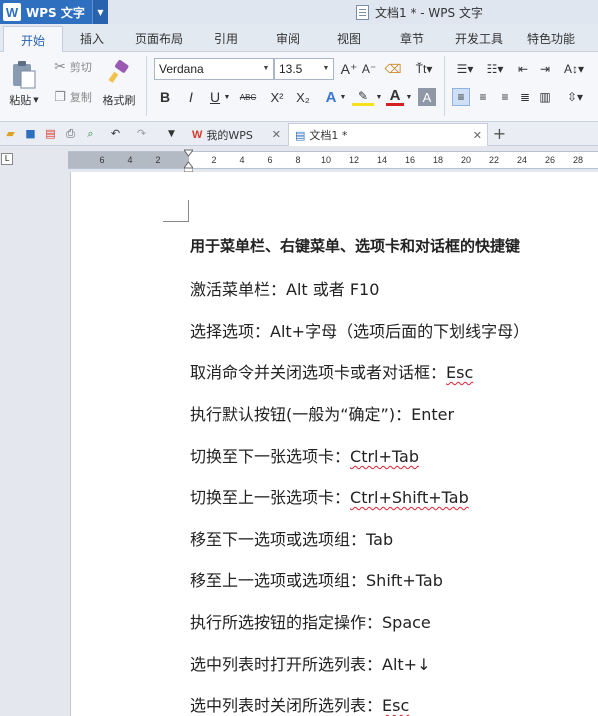 The height and width of the screenshot is (716, 598). Describe the element at coordinates (369, 69) in the screenshot. I see `shrink-font-icon: A⁻` at that location.